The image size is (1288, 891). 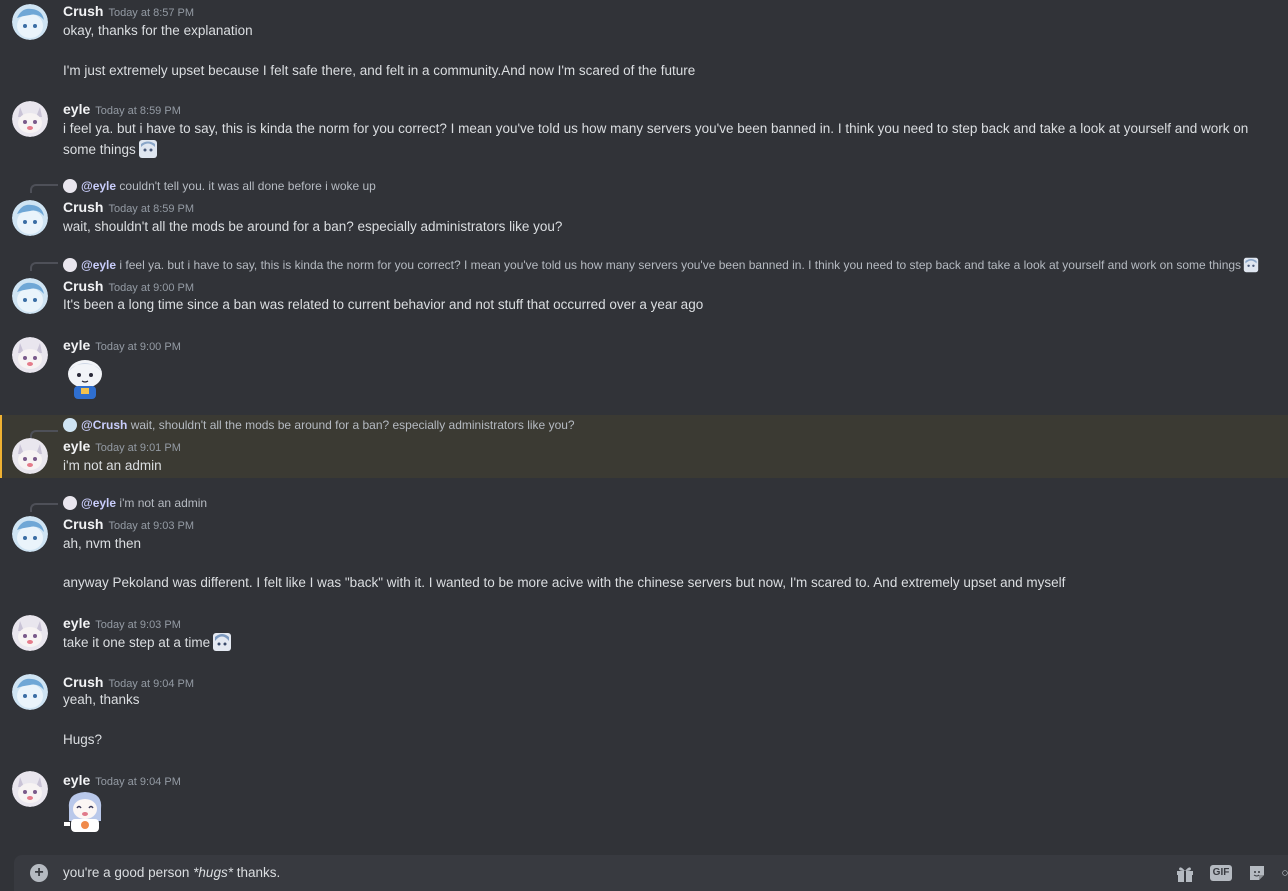 What do you see at coordinates (104, 425) in the screenshot?
I see `reply-mention: @Crush` at bounding box center [104, 425].